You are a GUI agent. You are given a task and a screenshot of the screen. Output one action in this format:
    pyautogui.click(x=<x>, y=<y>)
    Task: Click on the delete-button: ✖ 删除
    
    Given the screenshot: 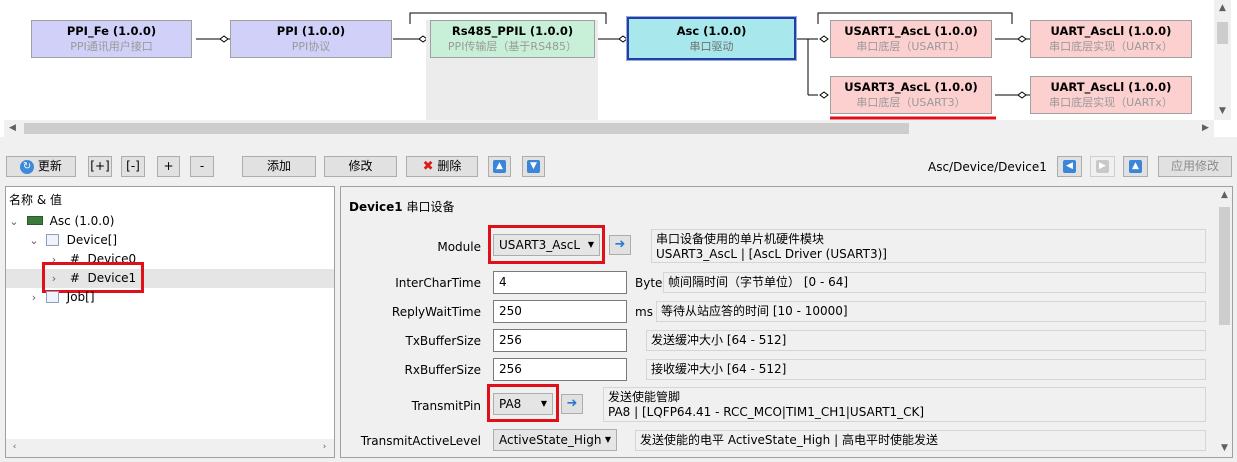 What is the action you would take?
    pyautogui.click(x=442, y=166)
    